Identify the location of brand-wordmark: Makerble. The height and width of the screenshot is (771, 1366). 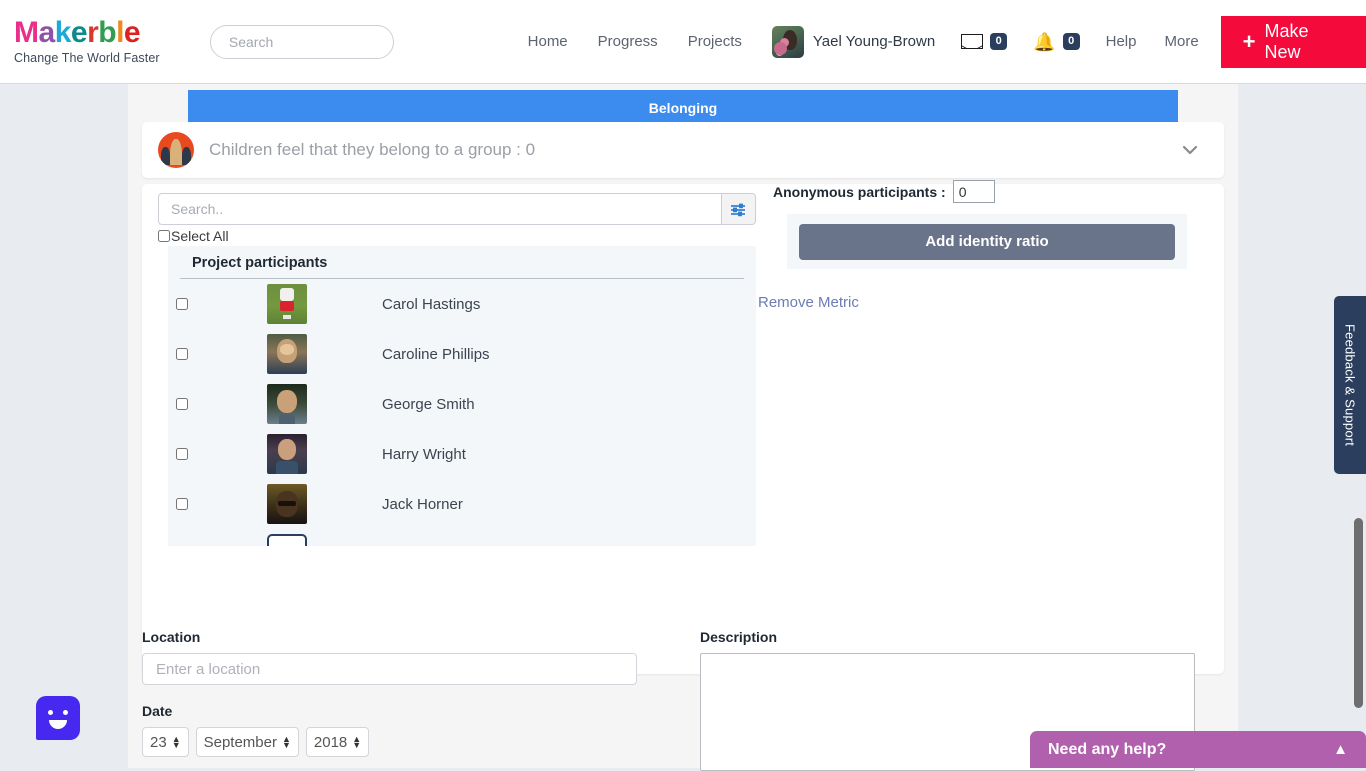
(97, 33).